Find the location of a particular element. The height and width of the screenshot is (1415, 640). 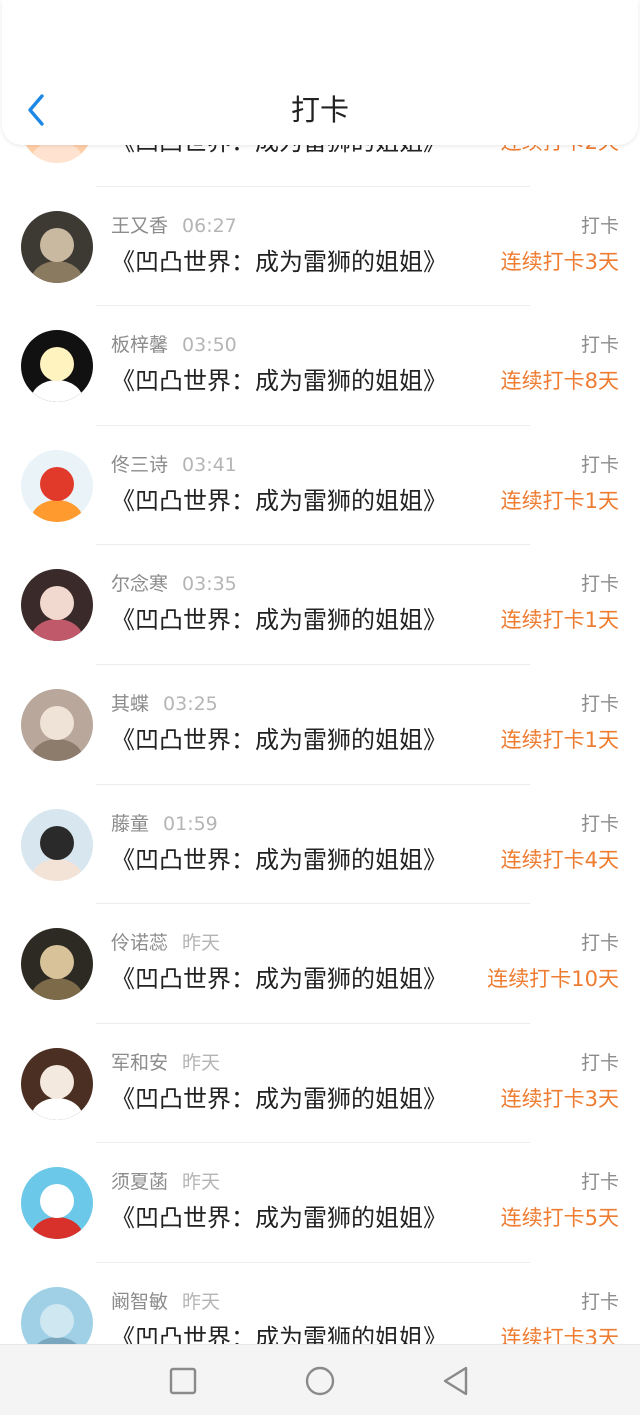

user-meta: 须夏菡 昨天 is located at coordinates (165, 1182).